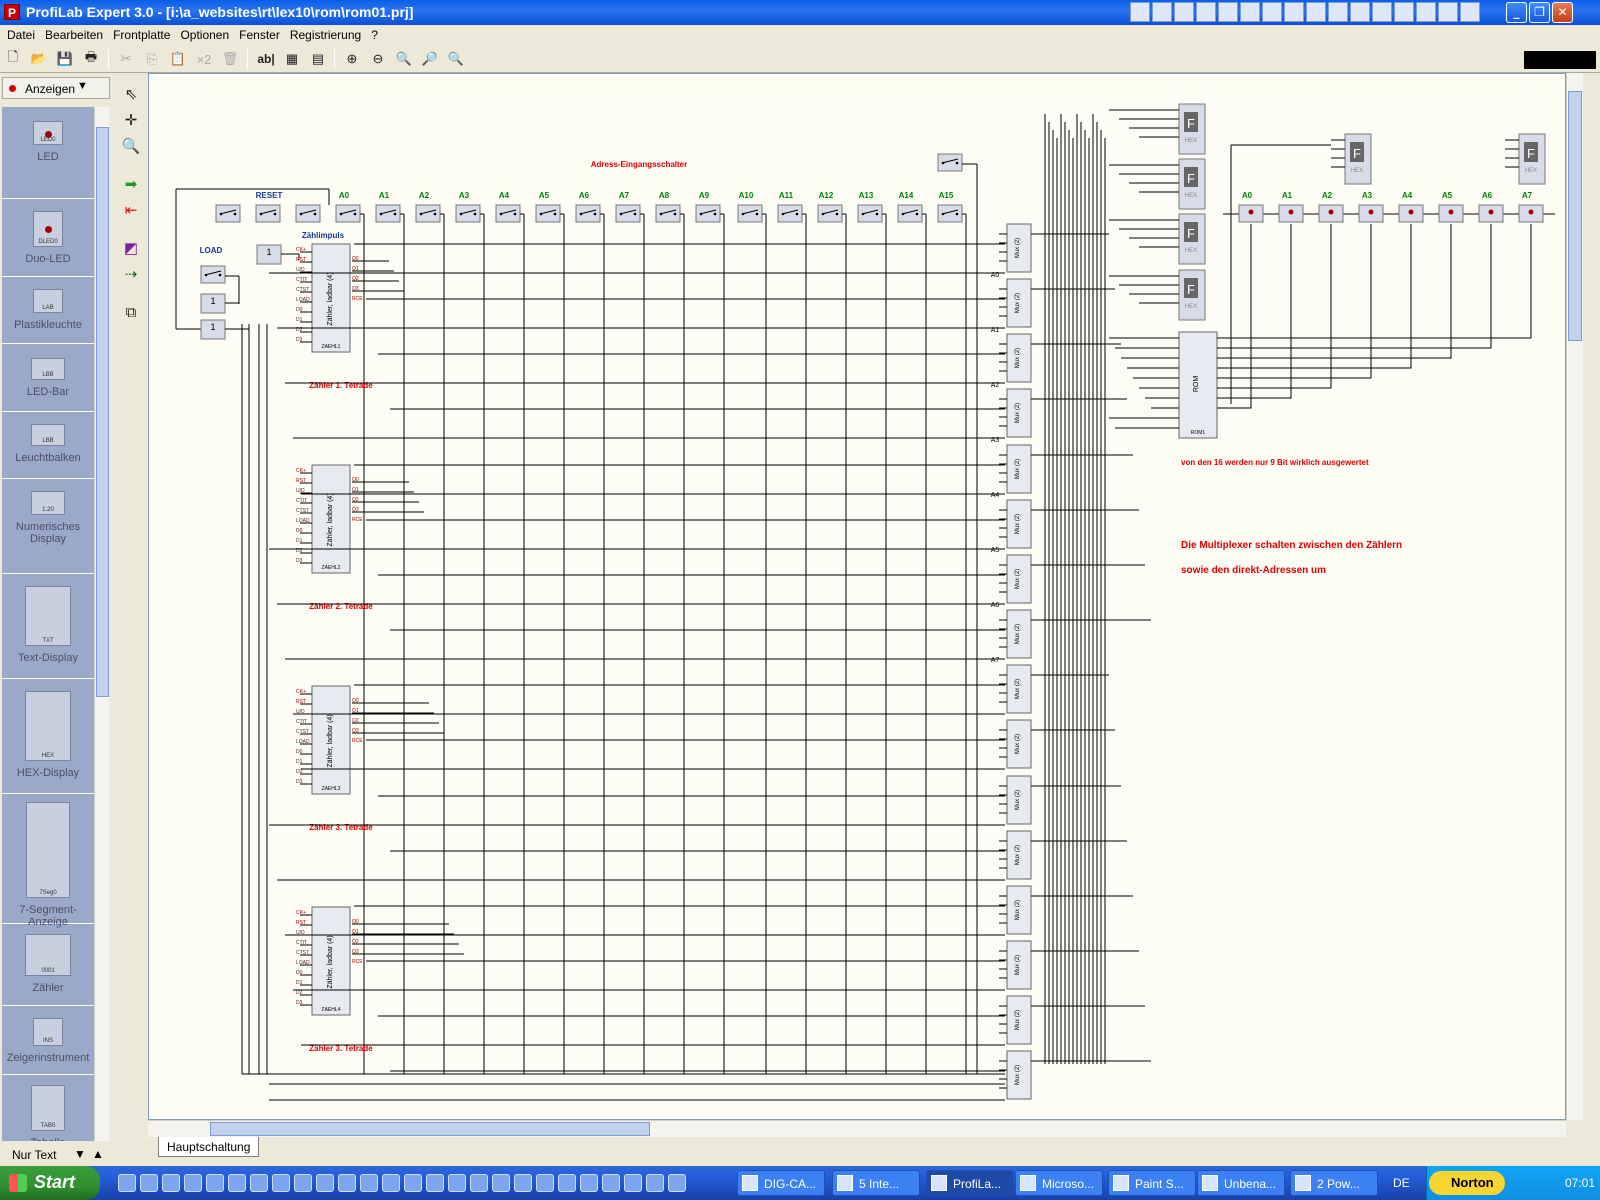  I want to click on ppt-tray-icon, so click(1382, 12).